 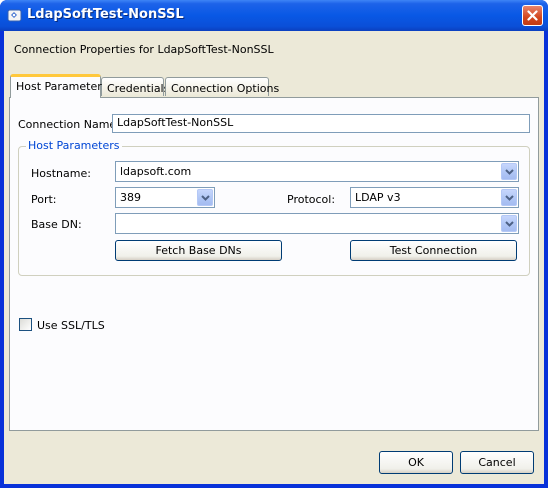 What do you see at coordinates (138, 88) in the screenshot?
I see `tab-label: Credentials` at bounding box center [138, 88].